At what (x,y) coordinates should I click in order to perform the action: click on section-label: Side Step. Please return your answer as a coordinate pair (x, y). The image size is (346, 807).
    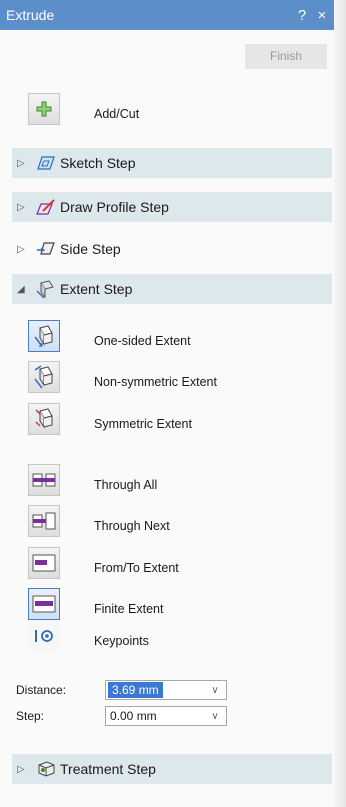
    Looking at the image, I should click on (90, 249).